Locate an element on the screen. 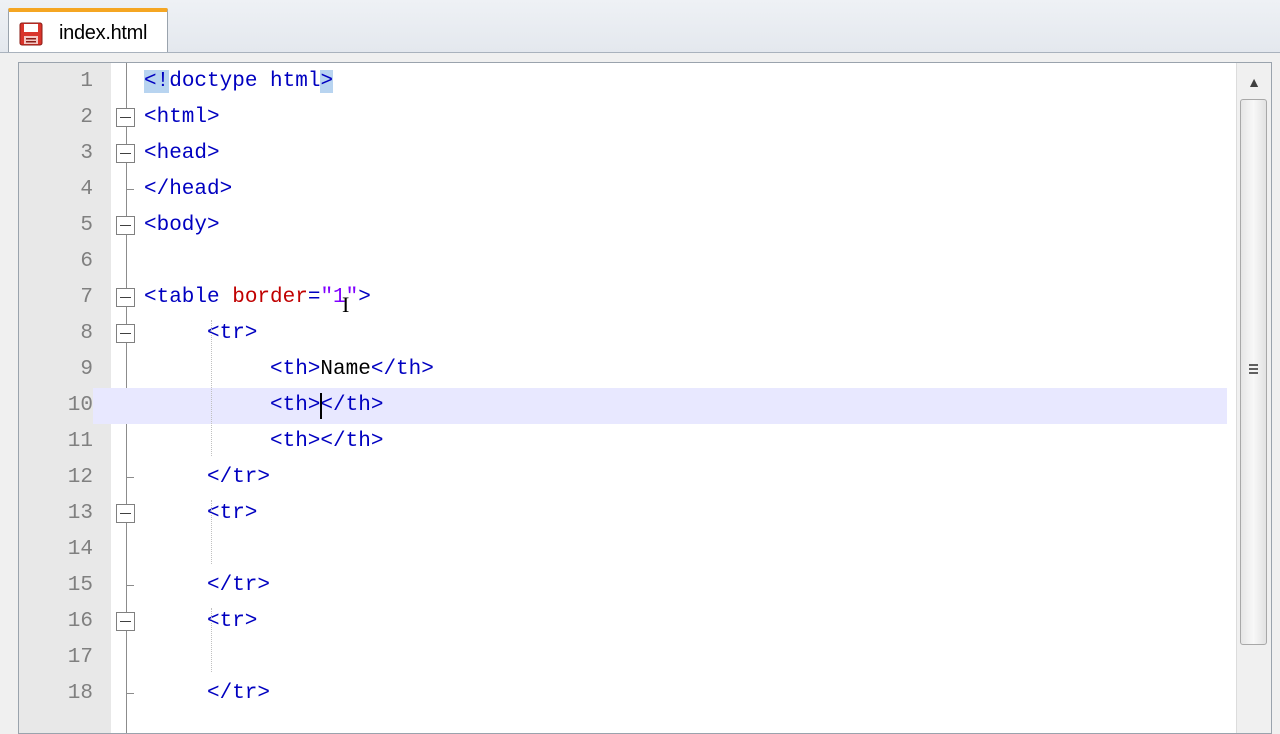 This screenshot has width=1280, height=734. code-line: 17 is located at coordinates (623, 658).